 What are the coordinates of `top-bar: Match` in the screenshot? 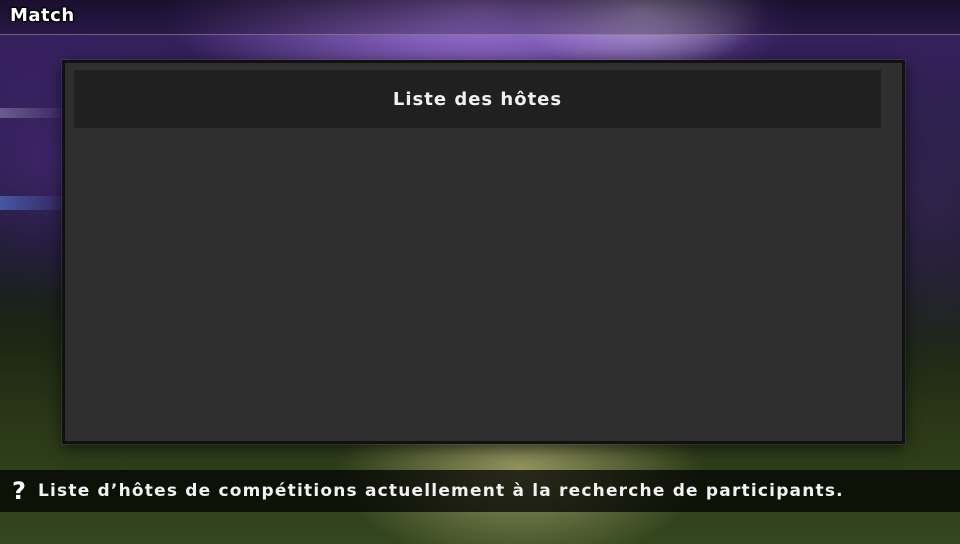 It's located at (480, 17).